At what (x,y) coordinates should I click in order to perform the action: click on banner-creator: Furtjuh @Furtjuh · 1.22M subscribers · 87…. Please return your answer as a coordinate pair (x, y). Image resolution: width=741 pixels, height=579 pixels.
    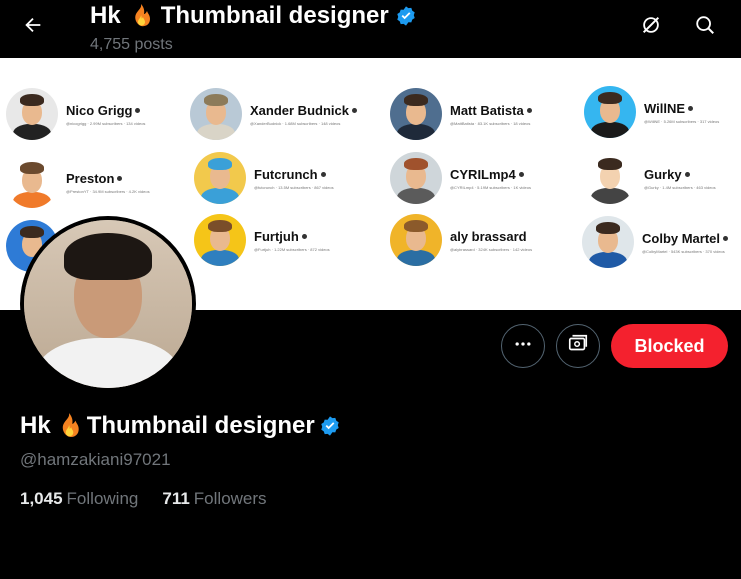
    Looking at the image, I should click on (262, 240).